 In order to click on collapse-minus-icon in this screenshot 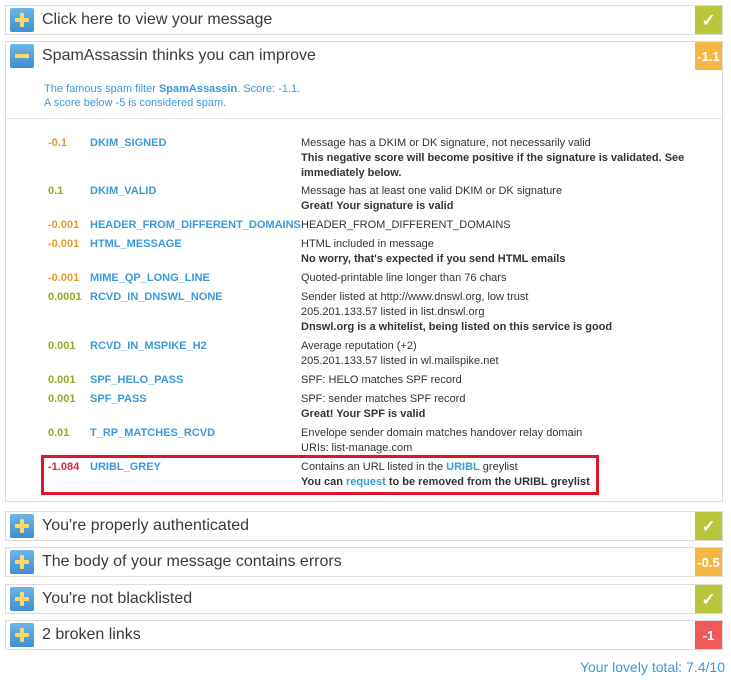, I will do `click(22, 56)`.